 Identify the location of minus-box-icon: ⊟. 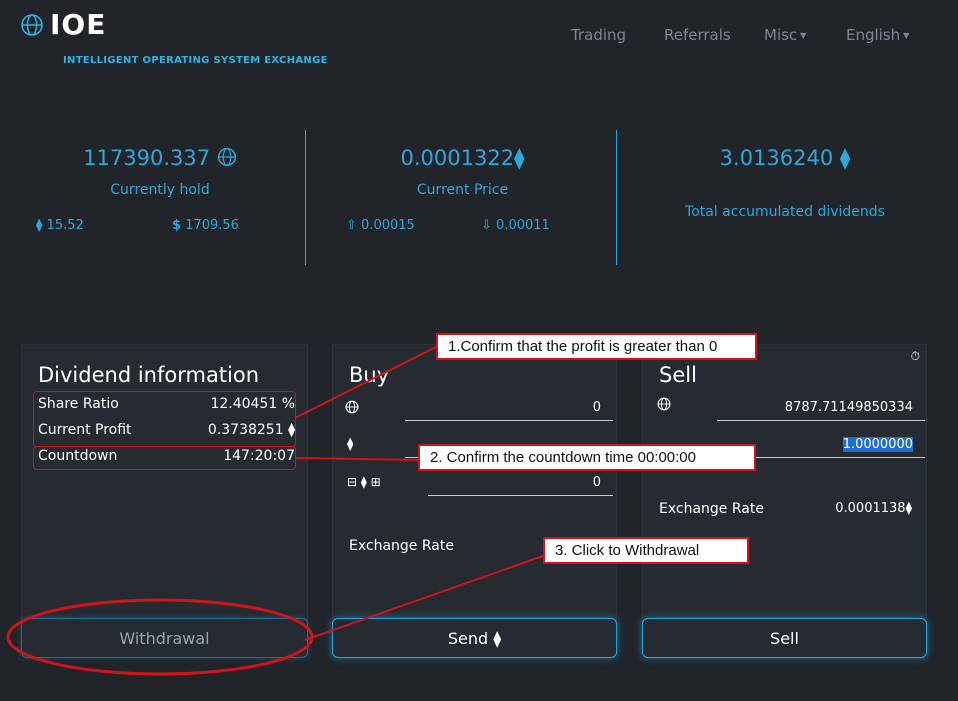
(352, 482).